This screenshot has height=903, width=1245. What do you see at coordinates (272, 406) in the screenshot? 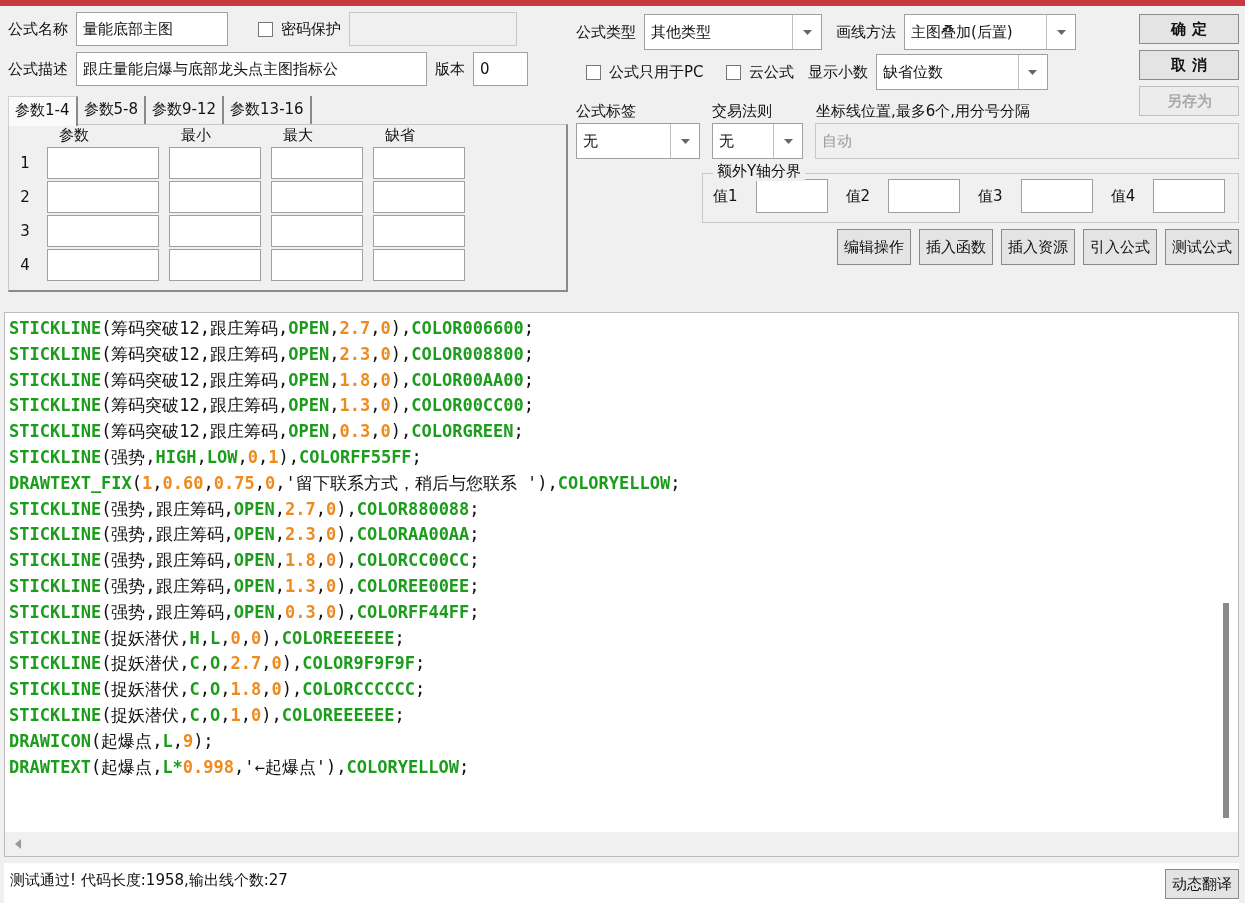
I see `code-line: STICKLINE(筹码突破12,跟庄筹码,OPEN,1.3,0),COLOR00CC00;` at bounding box center [272, 406].